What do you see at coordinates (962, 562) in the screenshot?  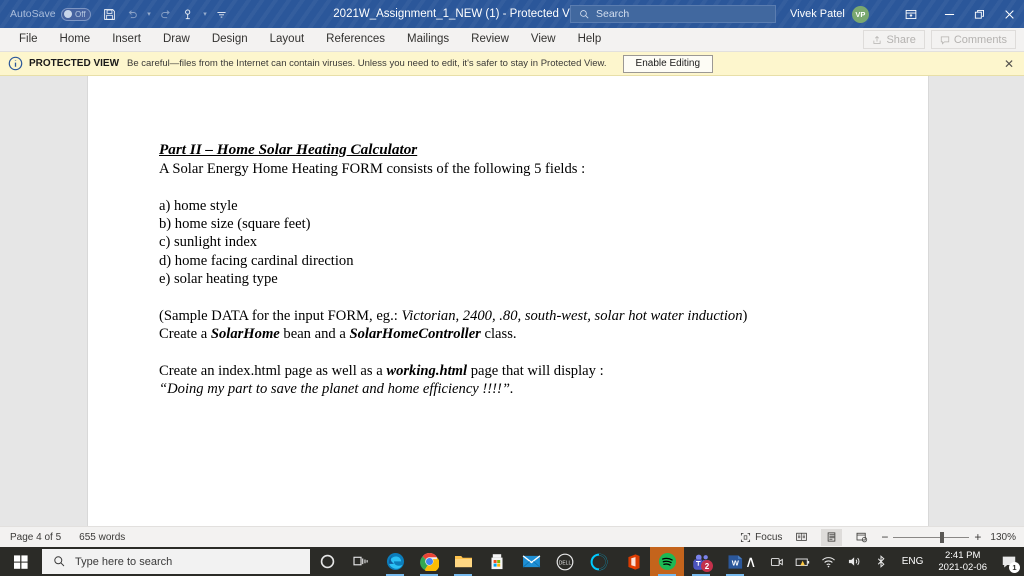 I see `clock: 2:41 PM 2021-02-06` at bounding box center [962, 562].